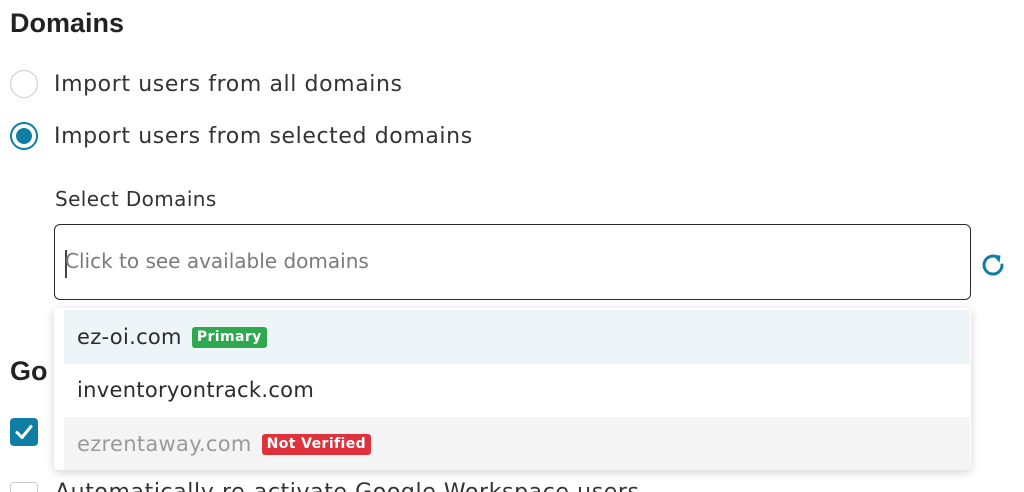 The width and height of the screenshot is (1024, 492). I want to click on refresh-icon, so click(993, 265).